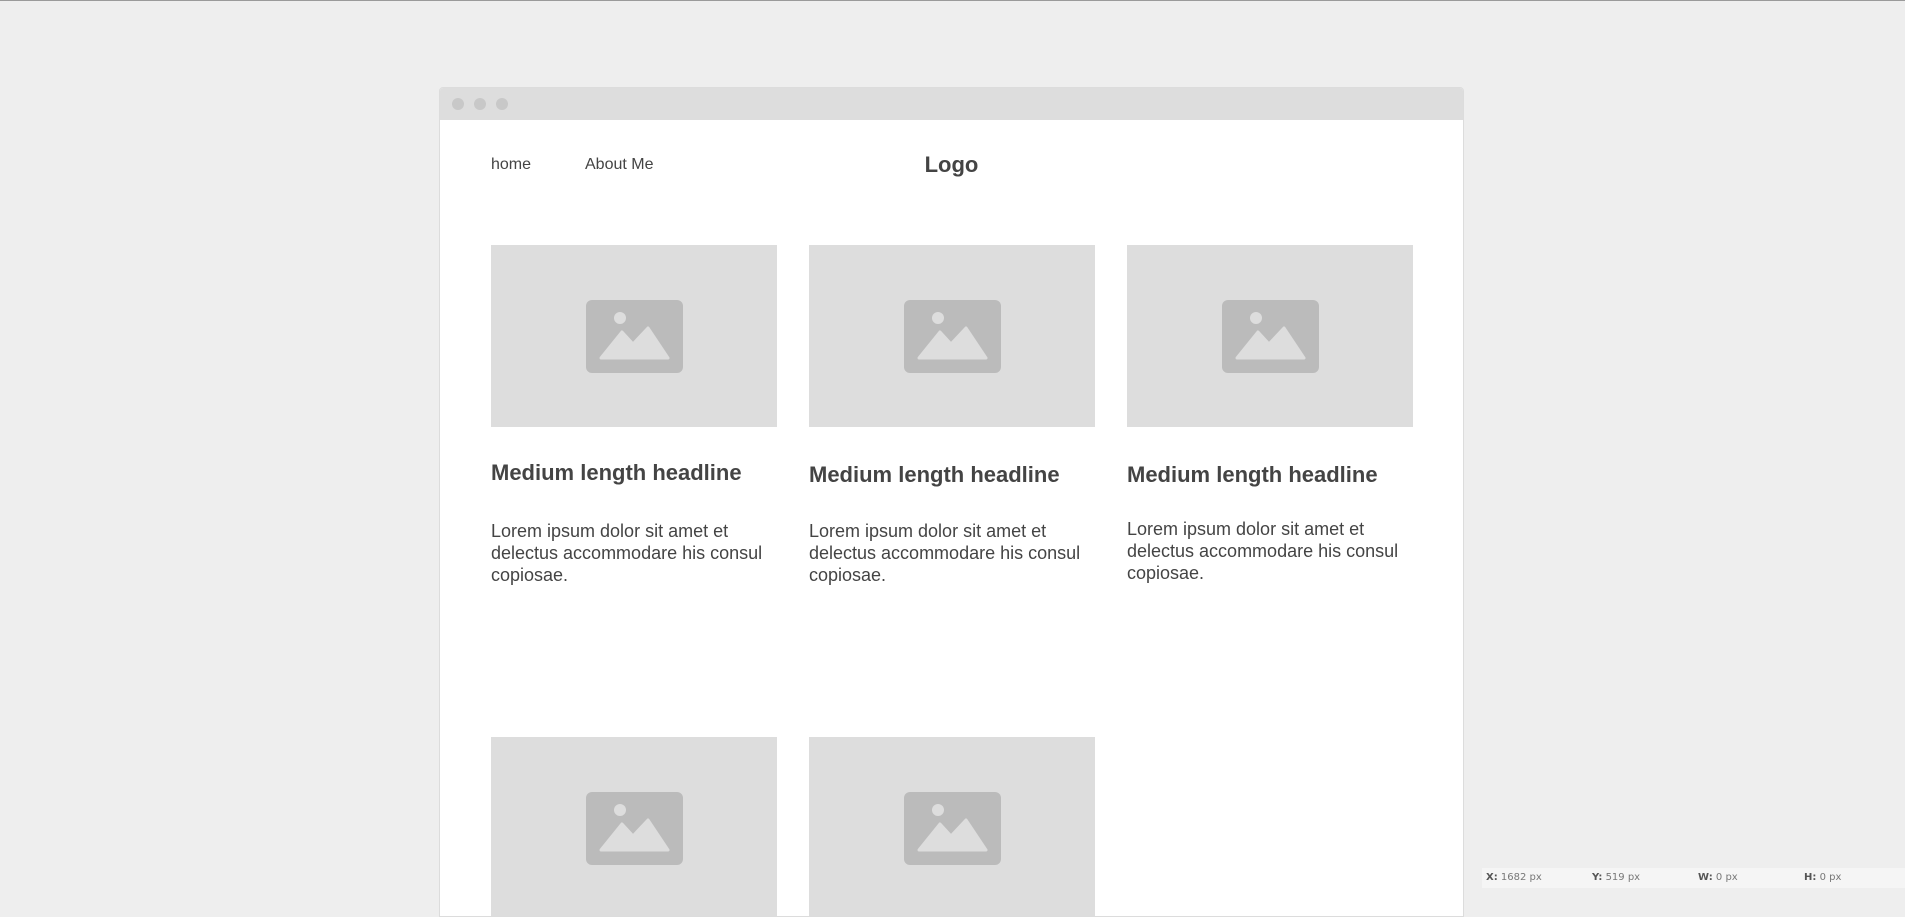 This screenshot has width=1905, height=917. I want to click on h-value: 0 px, so click(1830, 877).